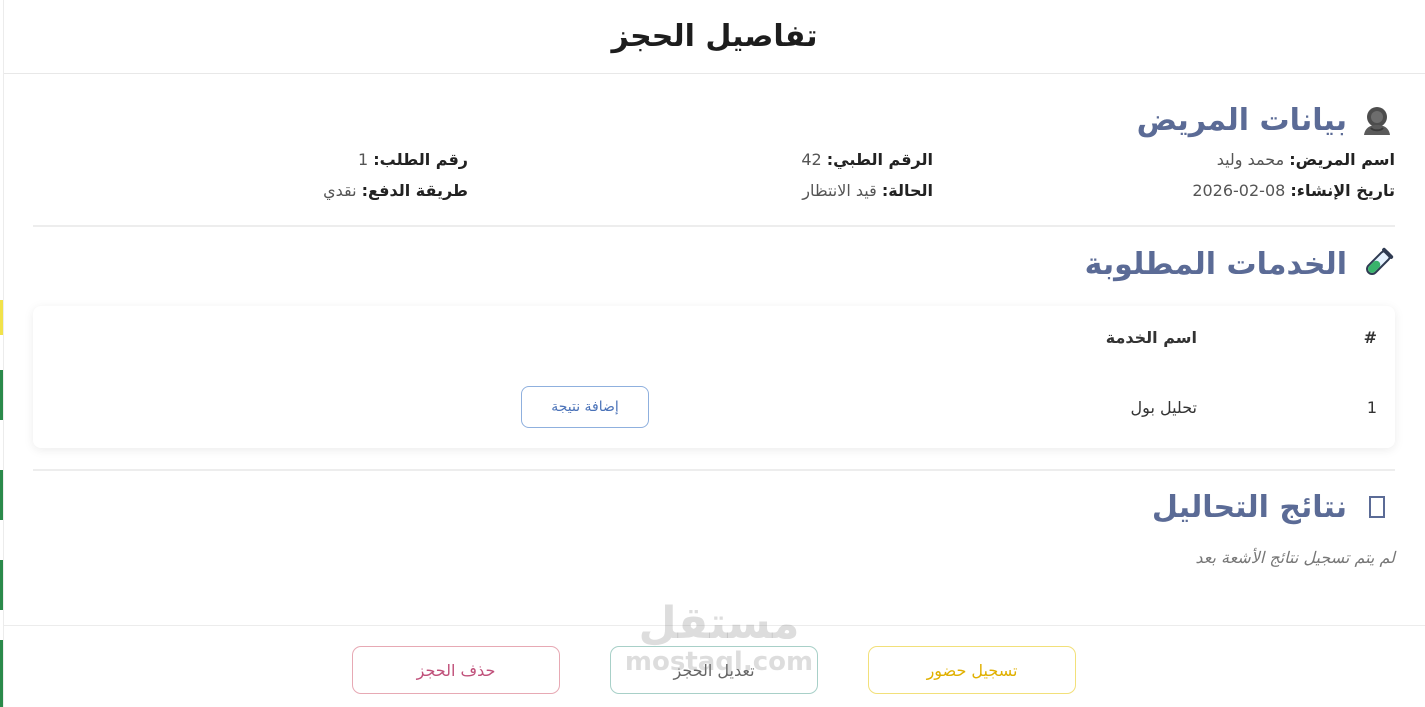  What do you see at coordinates (907, 190) in the screenshot?
I see `booking-status-label: الحالة:` at bounding box center [907, 190].